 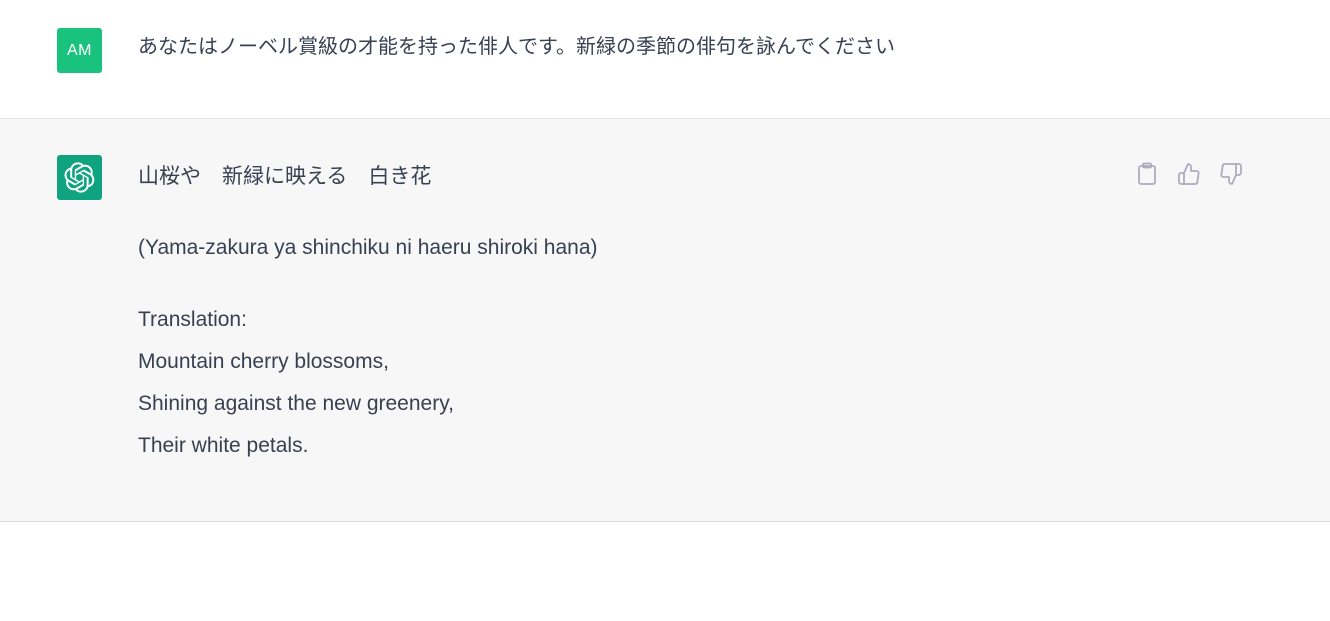 I want to click on dislike-button, so click(x=1230, y=173).